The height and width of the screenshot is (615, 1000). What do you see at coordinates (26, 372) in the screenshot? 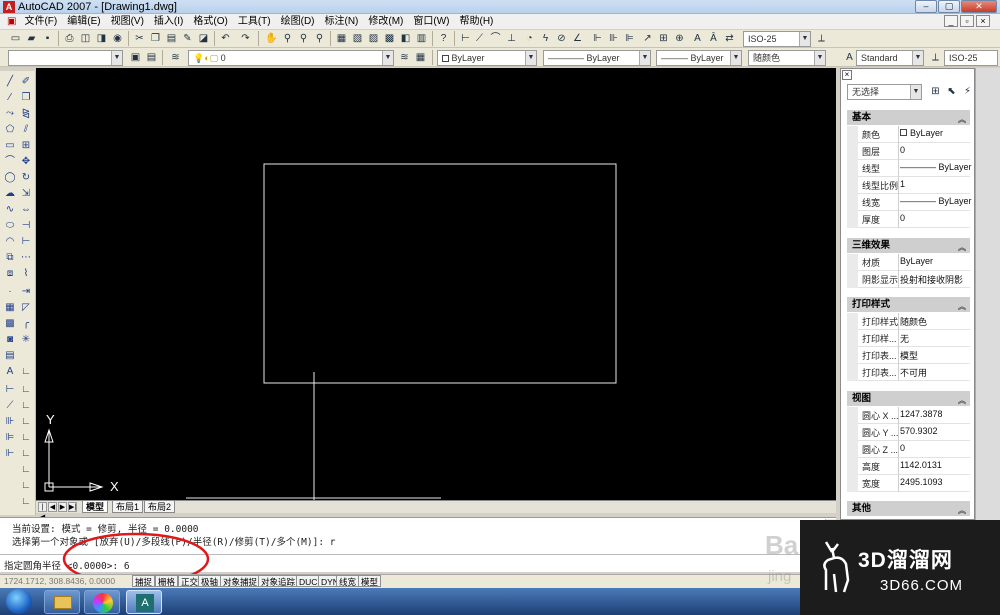
I see `ucs-icon: ∟` at bounding box center [26, 372].